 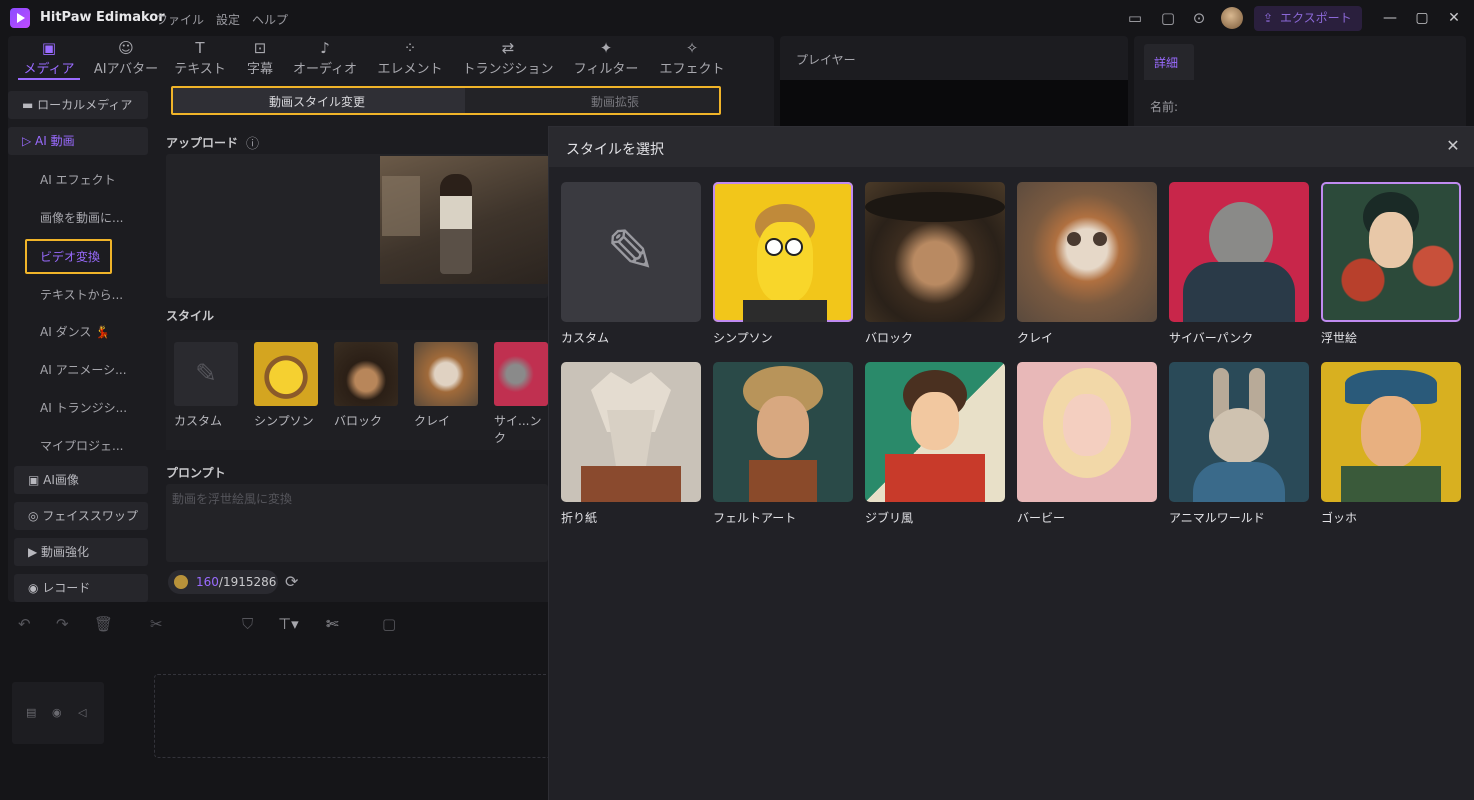 What do you see at coordinates (325, 57) in the screenshot?
I see `tab-audio: ♪ オーディオ` at bounding box center [325, 57].